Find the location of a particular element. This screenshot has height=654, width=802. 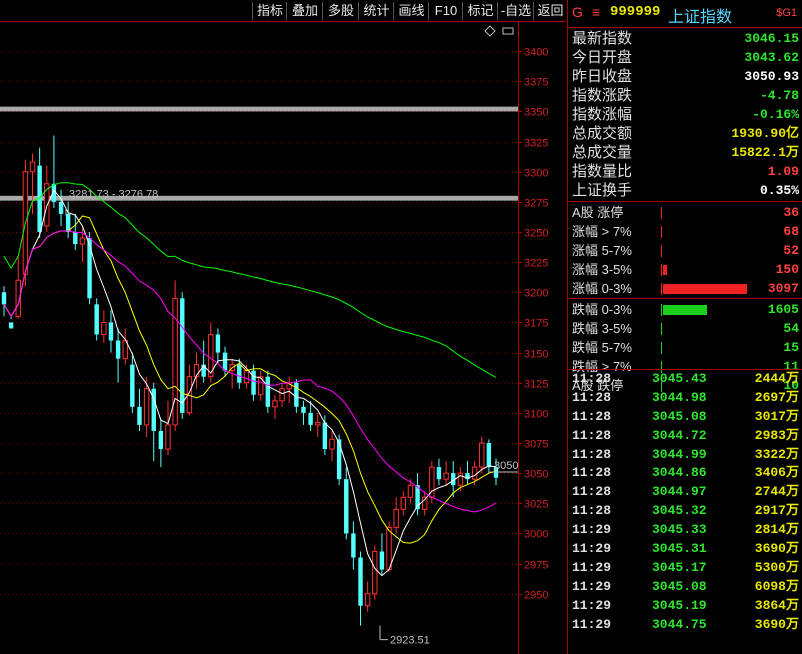

y-tick-label: 3200 is located at coordinates (536, 294).